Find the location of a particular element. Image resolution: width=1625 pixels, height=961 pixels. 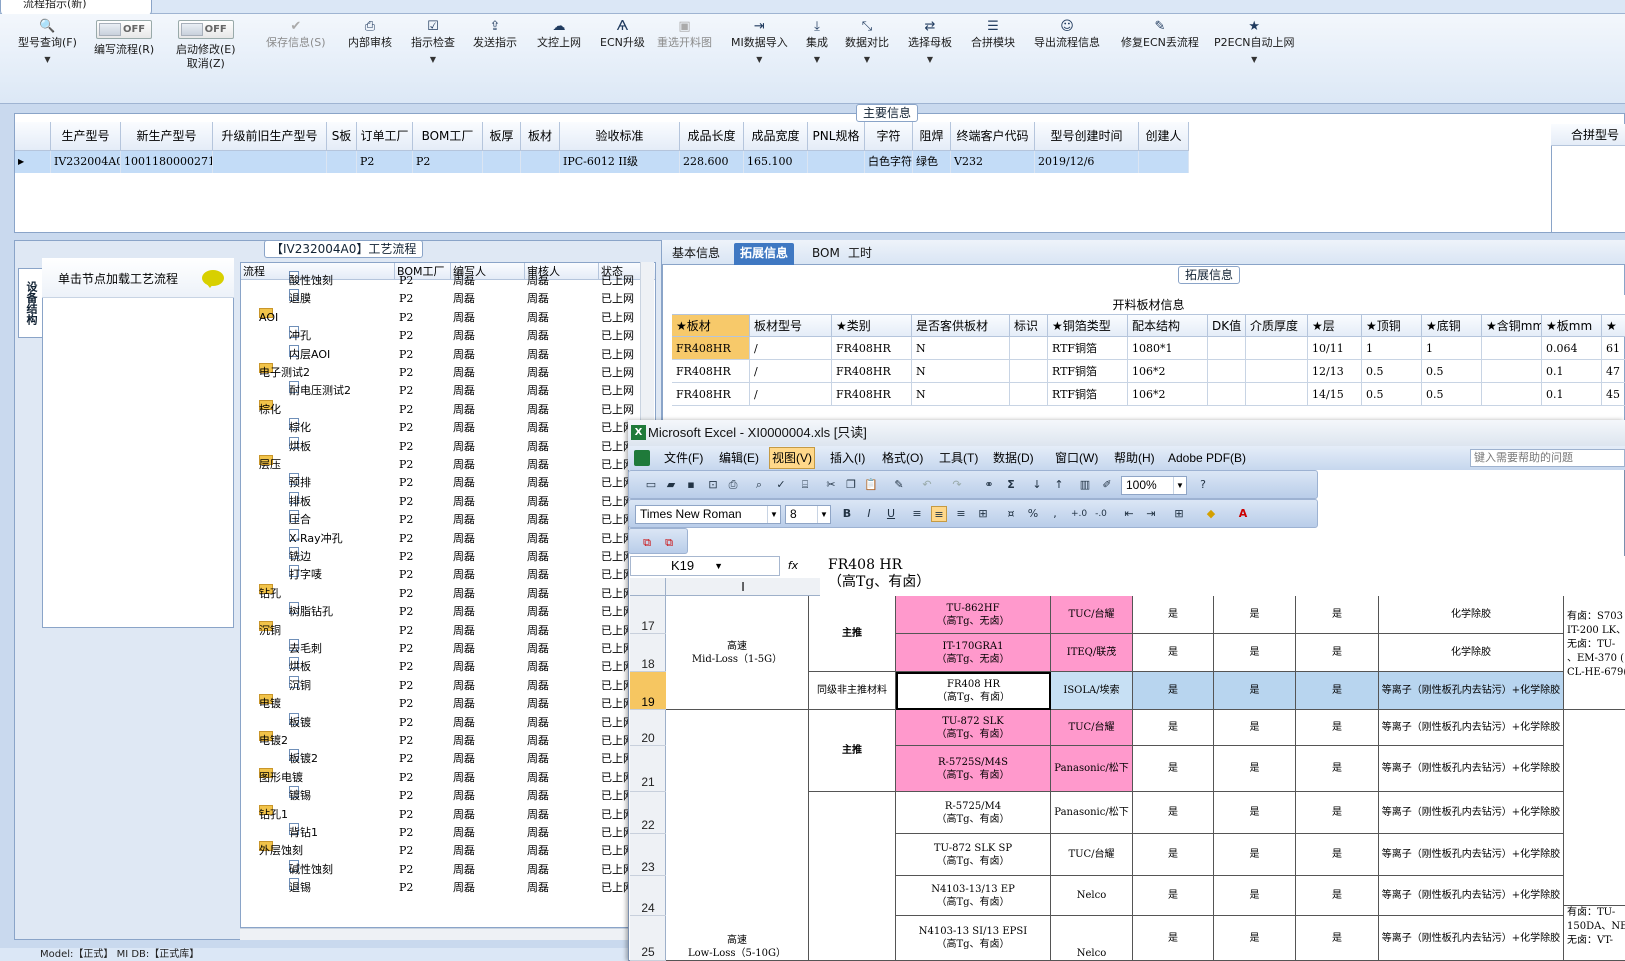

fill-color-icon: ◆ is located at coordinates (1211, 514).